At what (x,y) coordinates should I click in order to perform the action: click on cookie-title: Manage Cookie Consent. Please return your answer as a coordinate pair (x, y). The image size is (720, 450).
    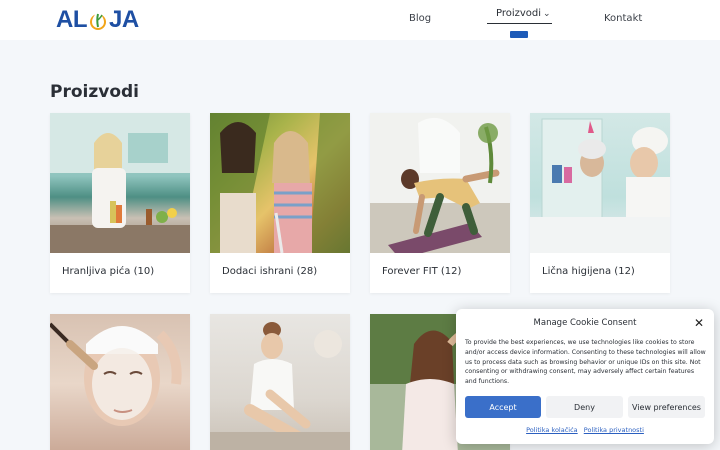
    Looking at the image, I should click on (585, 323).